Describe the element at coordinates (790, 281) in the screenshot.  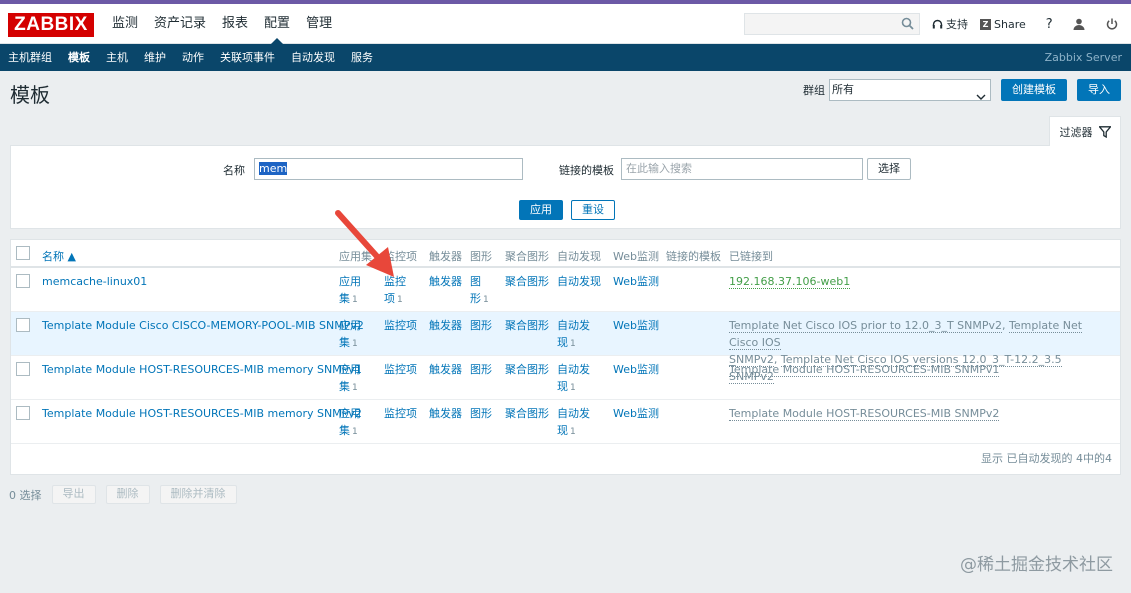
I see `linked-to-link: 192.168.37.106-web1` at that location.